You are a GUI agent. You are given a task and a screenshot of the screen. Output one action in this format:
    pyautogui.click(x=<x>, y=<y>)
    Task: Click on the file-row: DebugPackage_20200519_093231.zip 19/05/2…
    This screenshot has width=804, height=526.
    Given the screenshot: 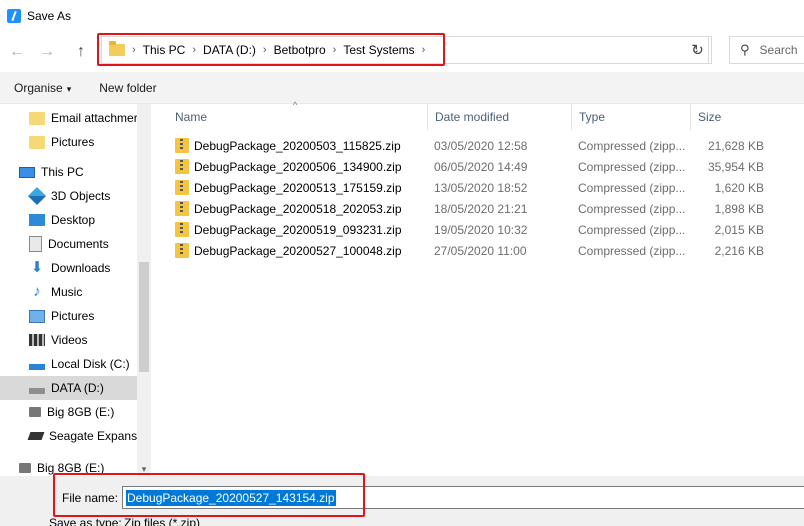 What is the action you would take?
    pyautogui.click(x=477, y=229)
    